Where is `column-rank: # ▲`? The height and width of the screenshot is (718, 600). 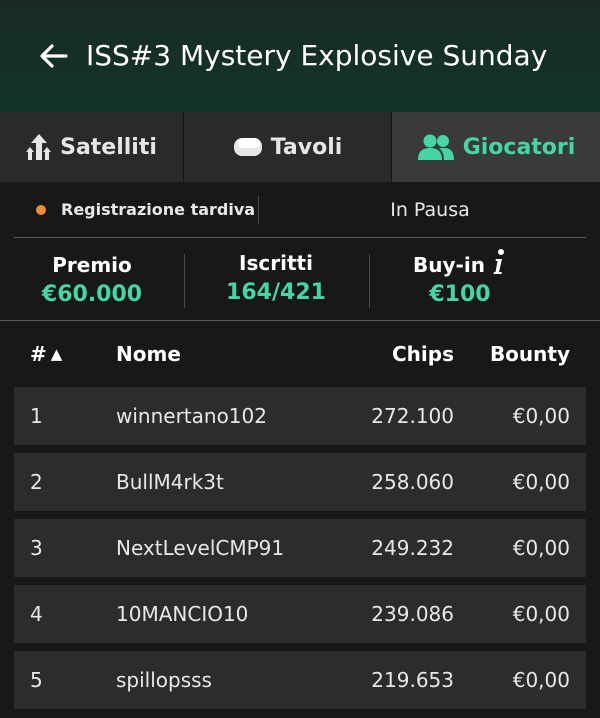
column-rank: # ▲ is located at coordinates (46, 354).